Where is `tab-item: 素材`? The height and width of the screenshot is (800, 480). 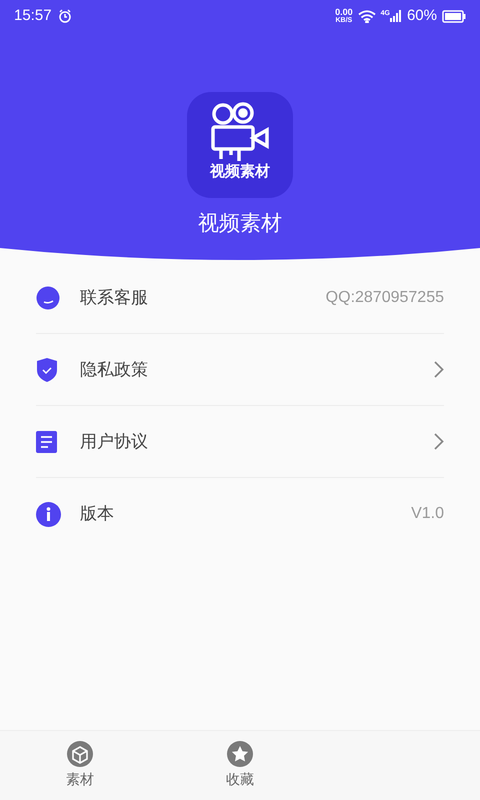 tab-item: 素材 is located at coordinates (80, 765).